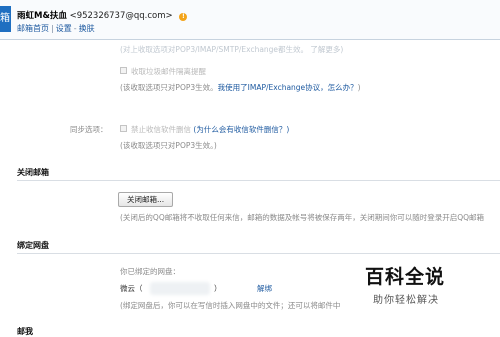 The image size is (500, 337). I want to click on netdisk-note: (绑定网盘后，你可以在写信时插入网盘中的文件；还可以将邮件中, so click(230, 305).